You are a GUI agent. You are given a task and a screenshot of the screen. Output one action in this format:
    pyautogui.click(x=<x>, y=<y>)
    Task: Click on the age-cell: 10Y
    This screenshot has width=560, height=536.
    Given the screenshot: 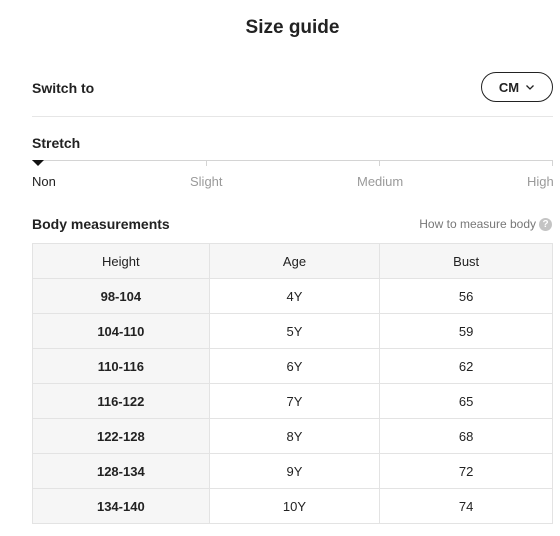 What is the action you would take?
    pyautogui.click(x=294, y=506)
    